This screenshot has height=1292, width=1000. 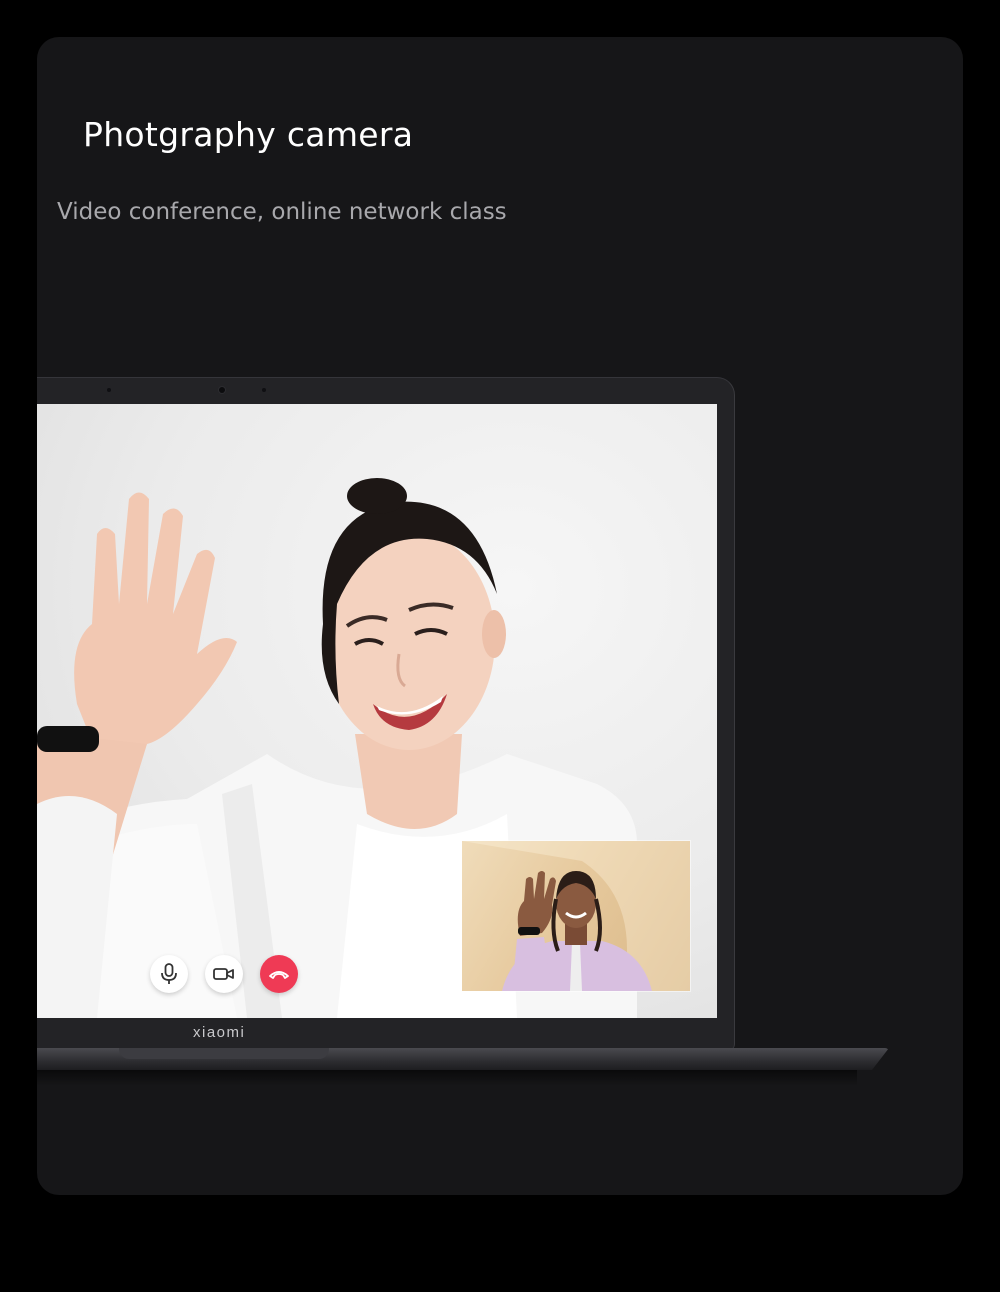 I want to click on phone-hangup-icon, so click(x=279, y=975).